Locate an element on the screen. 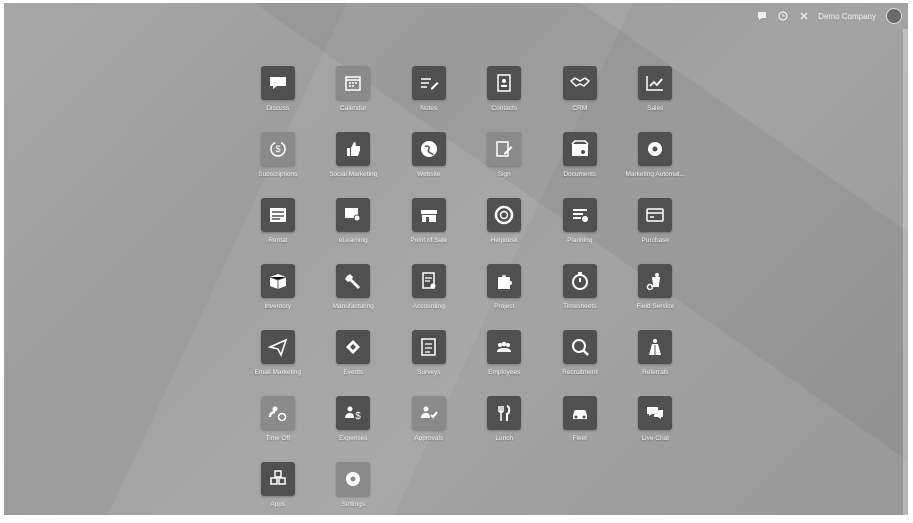  puzzle-icon is located at coordinates (504, 281).